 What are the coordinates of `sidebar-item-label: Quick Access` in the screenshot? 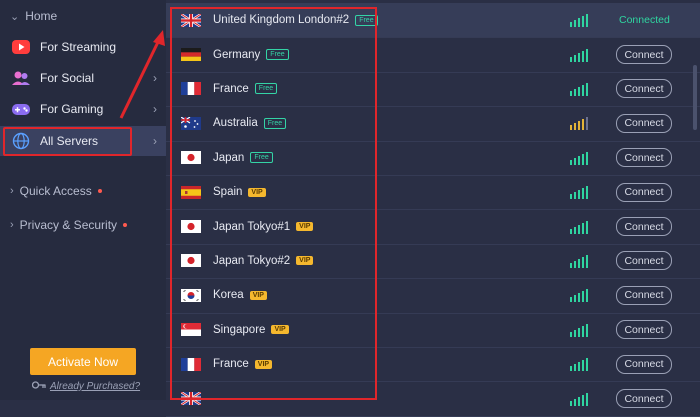 It's located at (55, 191).